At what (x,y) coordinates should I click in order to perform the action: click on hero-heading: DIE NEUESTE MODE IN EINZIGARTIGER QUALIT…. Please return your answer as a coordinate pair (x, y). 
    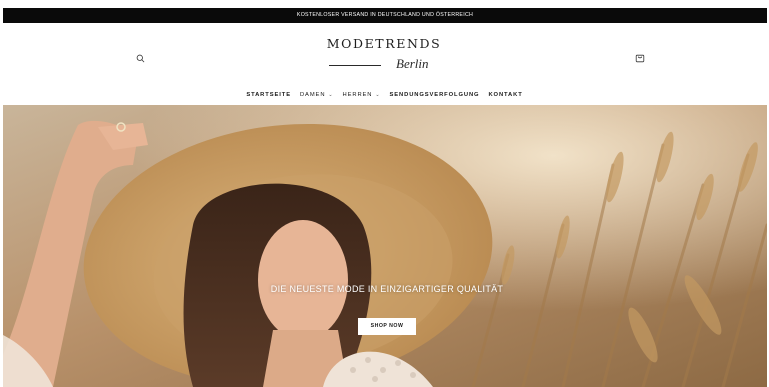
    Looking at the image, I should click on (387, 289).